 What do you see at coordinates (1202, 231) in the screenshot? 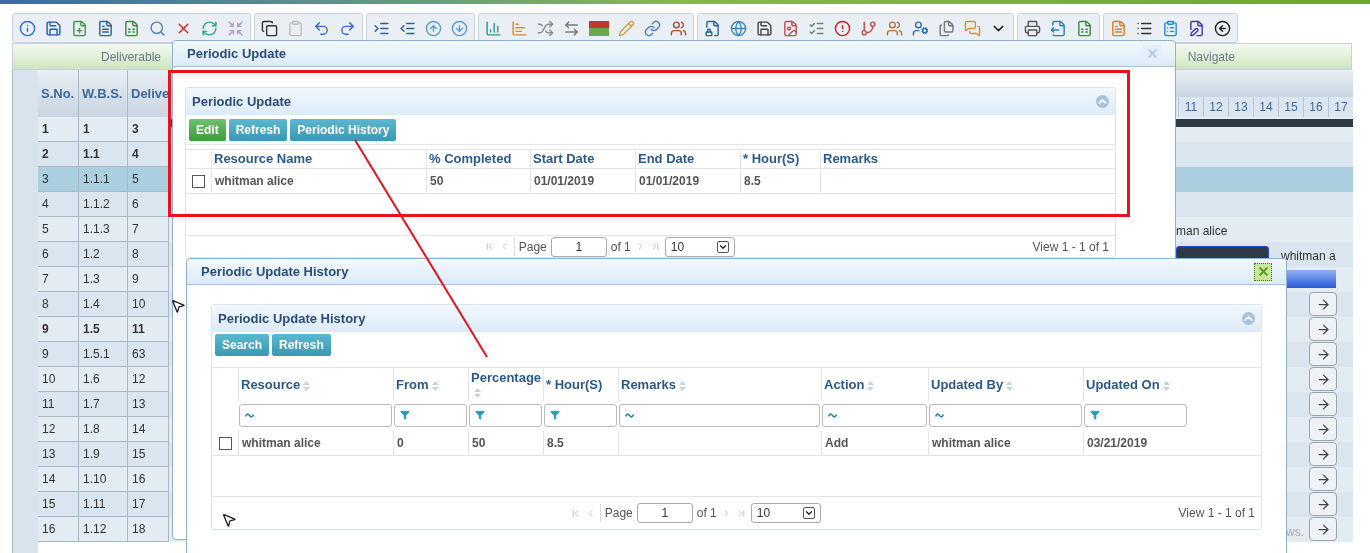
I see `bar-label: man alice` at bounding box center [1202, 231].